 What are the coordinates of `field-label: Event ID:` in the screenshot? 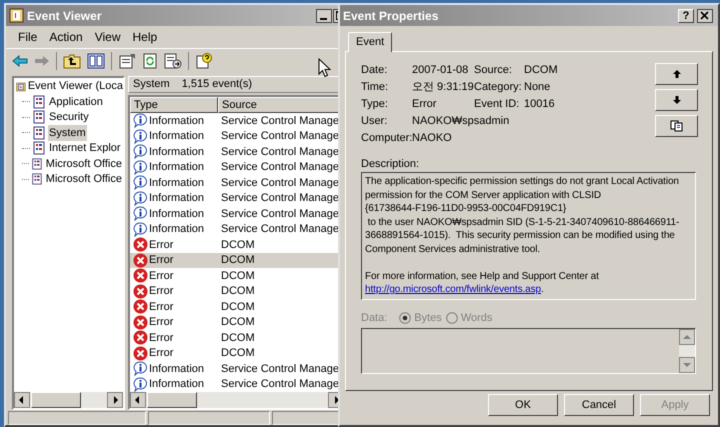 It's located at (497, 104).